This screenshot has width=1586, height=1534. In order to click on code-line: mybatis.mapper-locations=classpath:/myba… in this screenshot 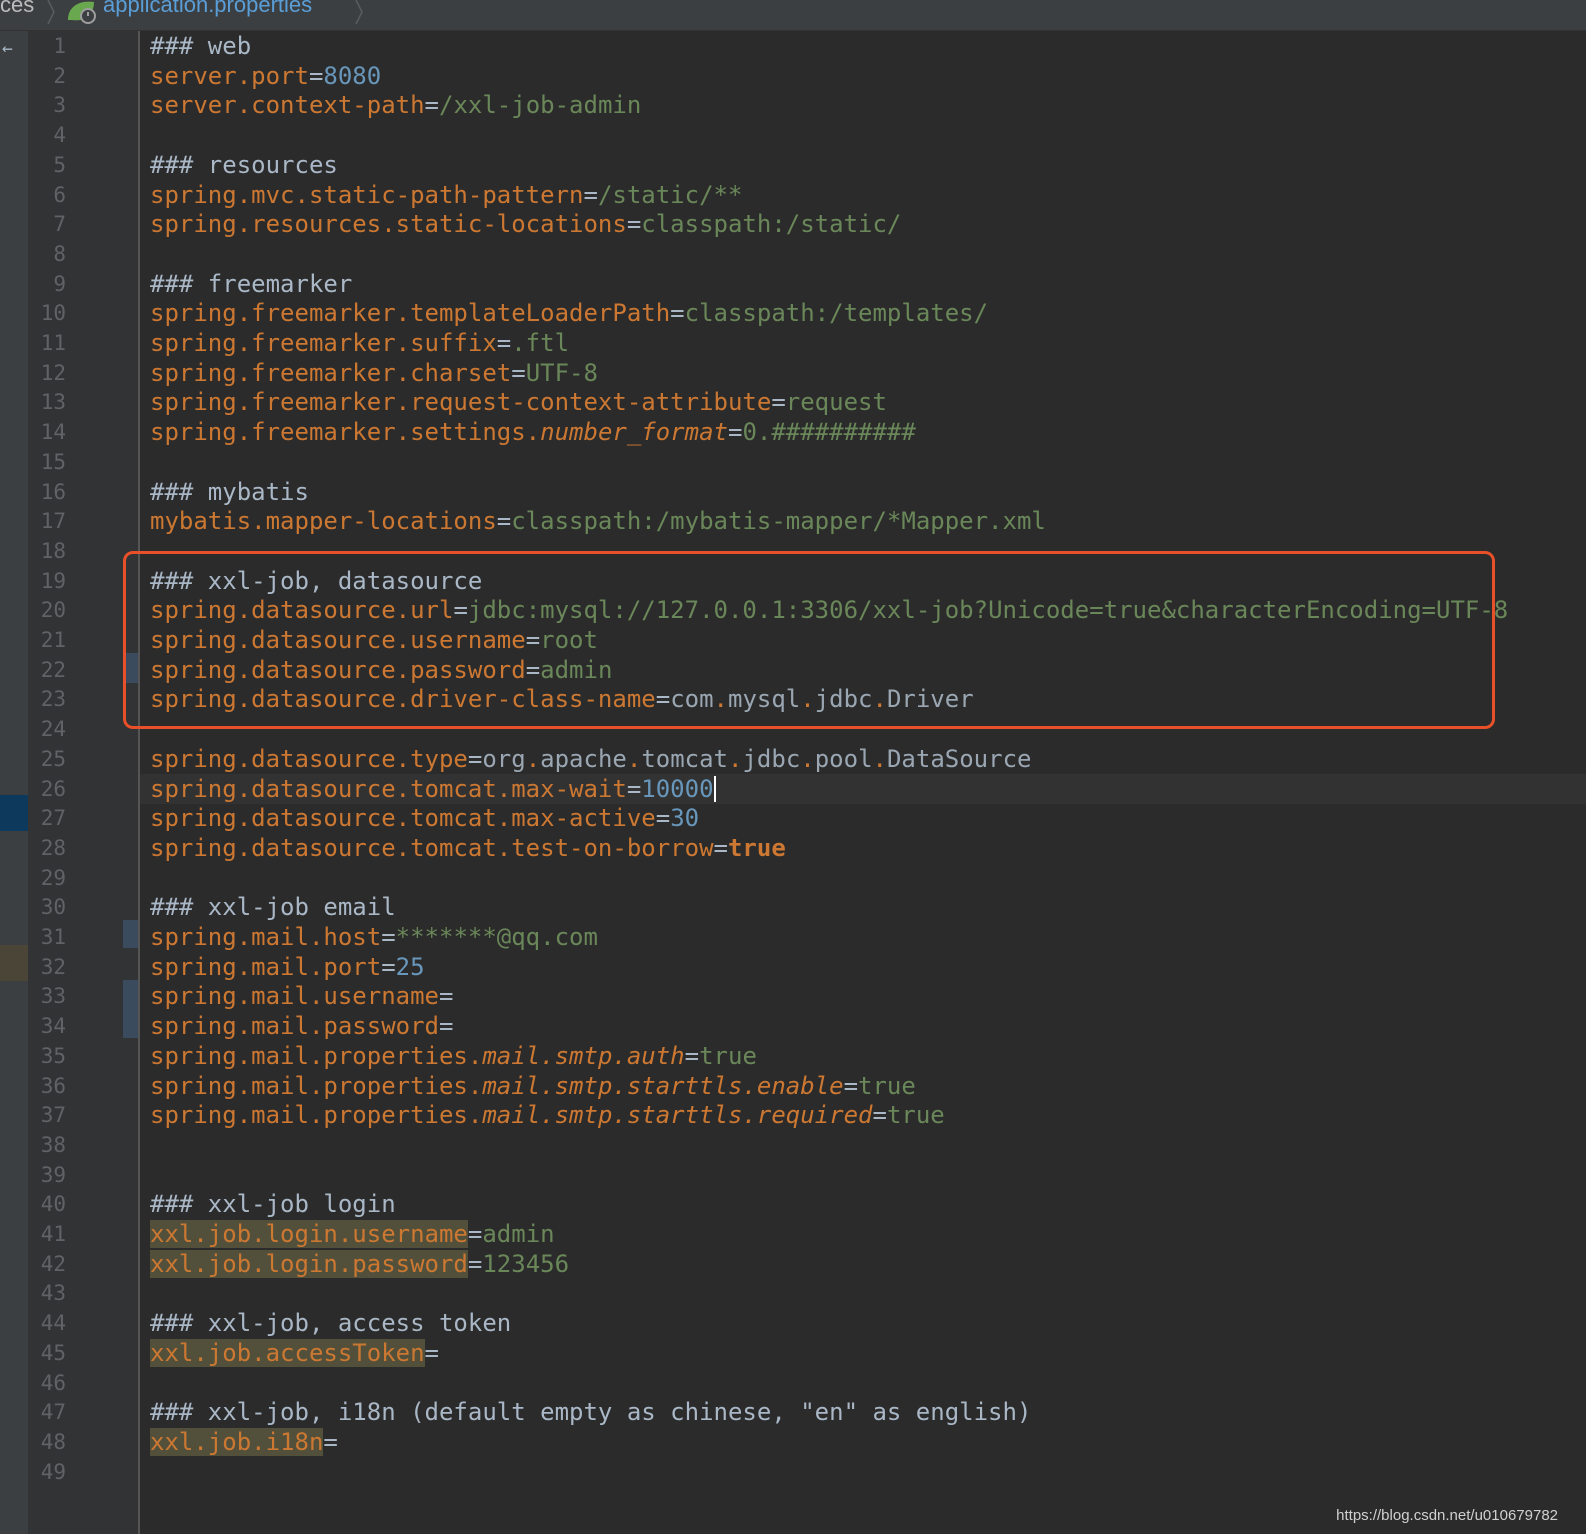, I will do `click(598, 521)`.